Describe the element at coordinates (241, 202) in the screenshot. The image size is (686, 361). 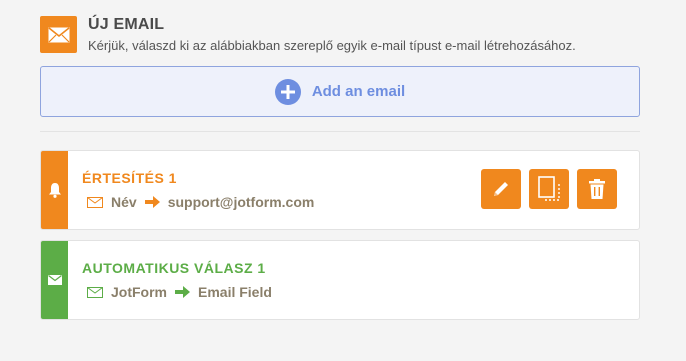
I see `email-to: support@jotform.com` at that location.